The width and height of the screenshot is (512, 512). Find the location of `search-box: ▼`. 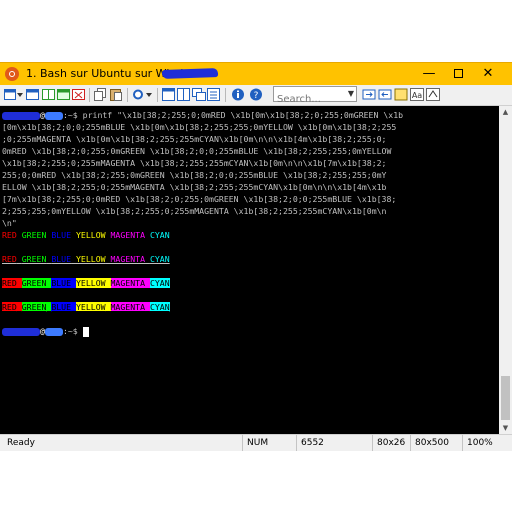

search-box: ▼ is located at coordinates (315, 96).